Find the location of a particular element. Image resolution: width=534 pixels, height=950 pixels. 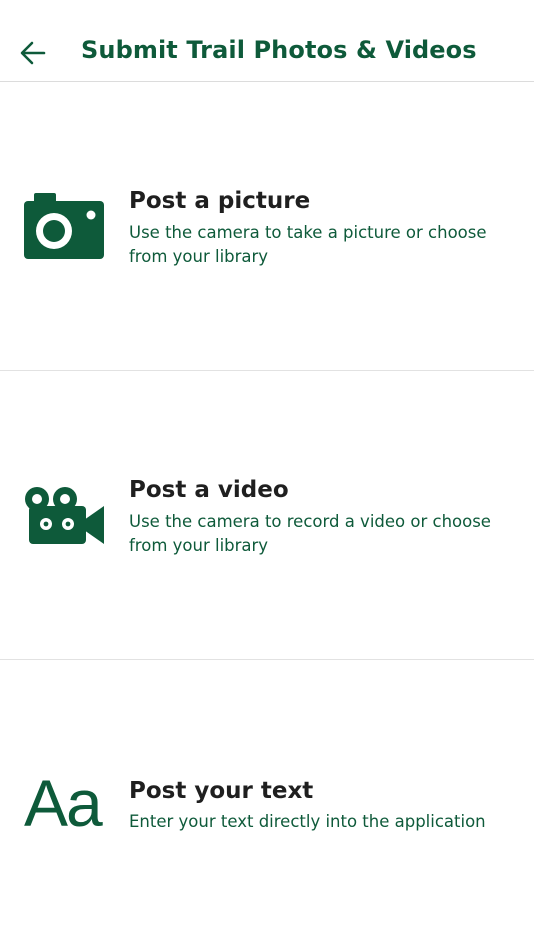

arrow-left-icon is located at coordinates (33, 53).